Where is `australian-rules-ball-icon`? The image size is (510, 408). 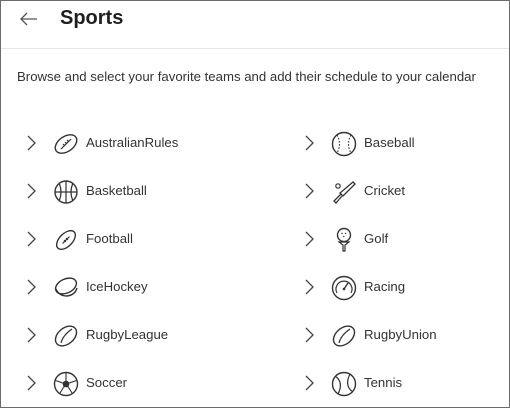
australian-rules-ball-icon is located at coordinates (66, 144).